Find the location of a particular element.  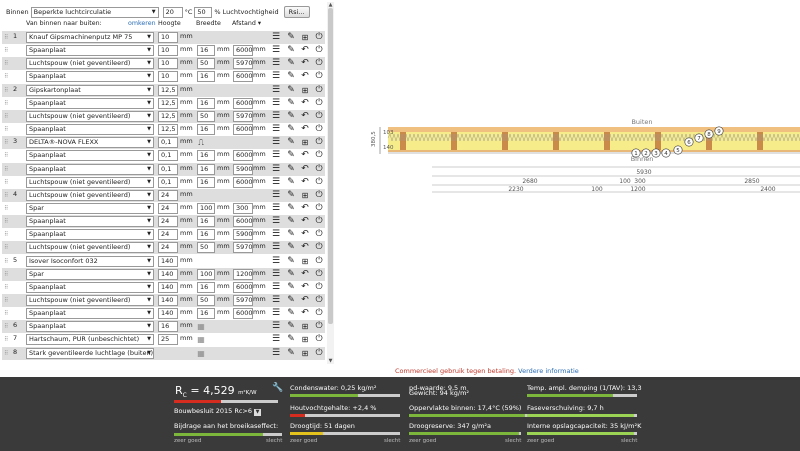

air-circulation-select: Beperkte luchtcirculatie ▼ is located at coordinates (94, 12).